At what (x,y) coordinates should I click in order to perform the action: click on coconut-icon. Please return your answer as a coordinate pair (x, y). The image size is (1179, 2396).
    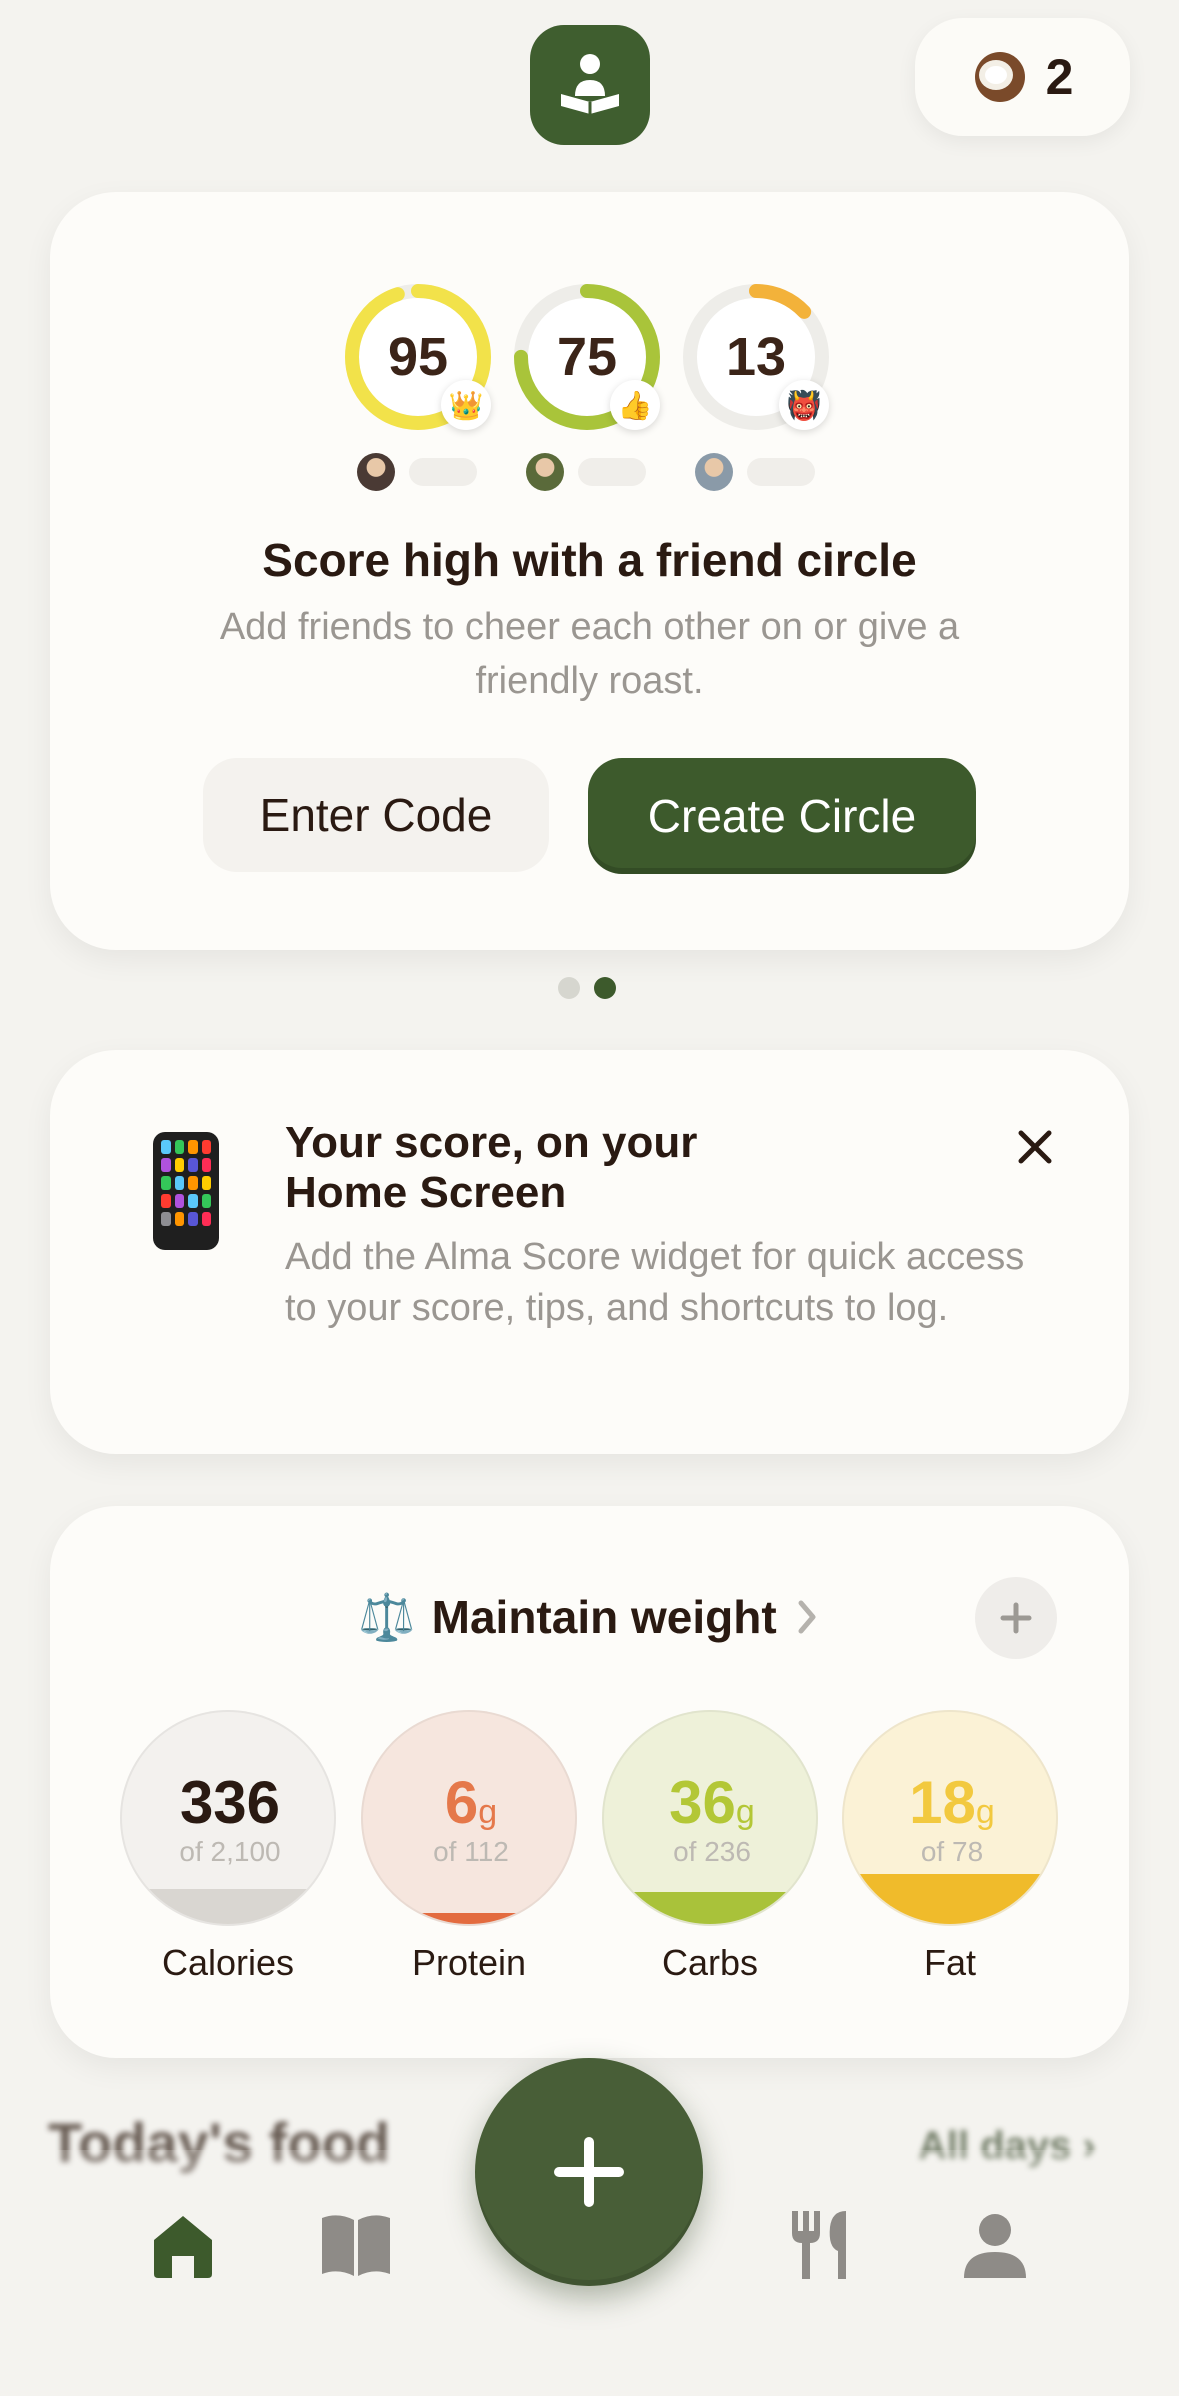
    Looking at the image, I should click on (999, 77).